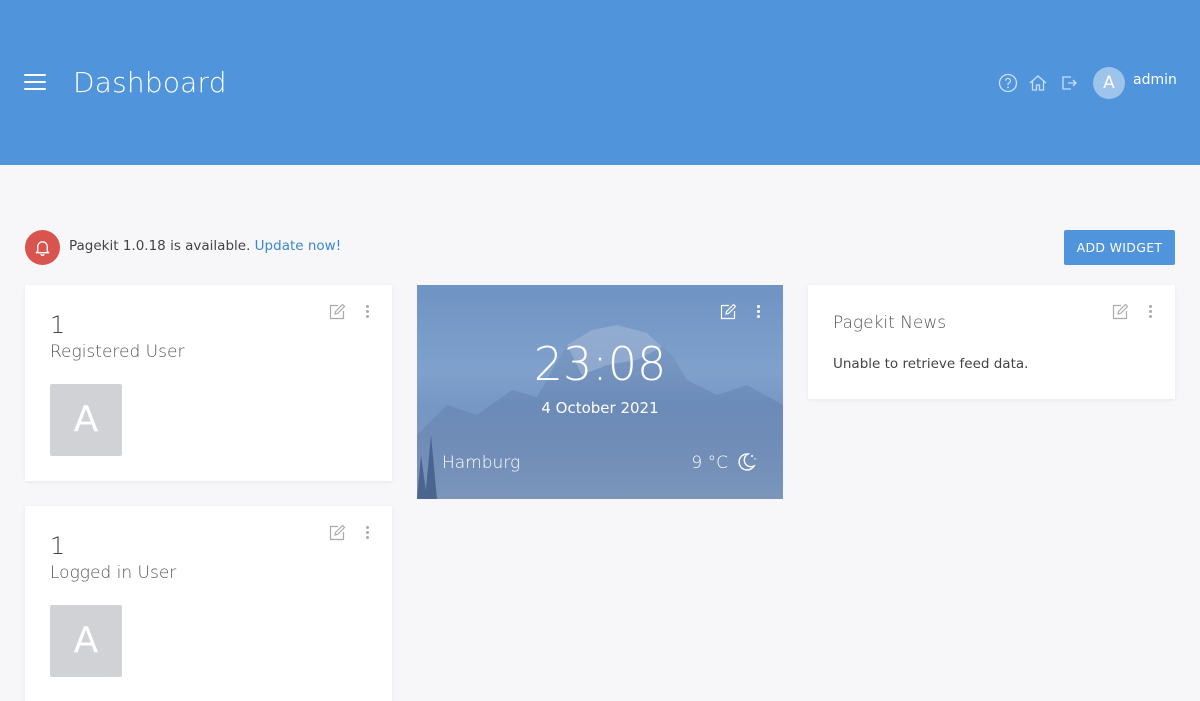 This screenshot has height=701, width=1200. I want to click on menu-icon, so click(35, 83).